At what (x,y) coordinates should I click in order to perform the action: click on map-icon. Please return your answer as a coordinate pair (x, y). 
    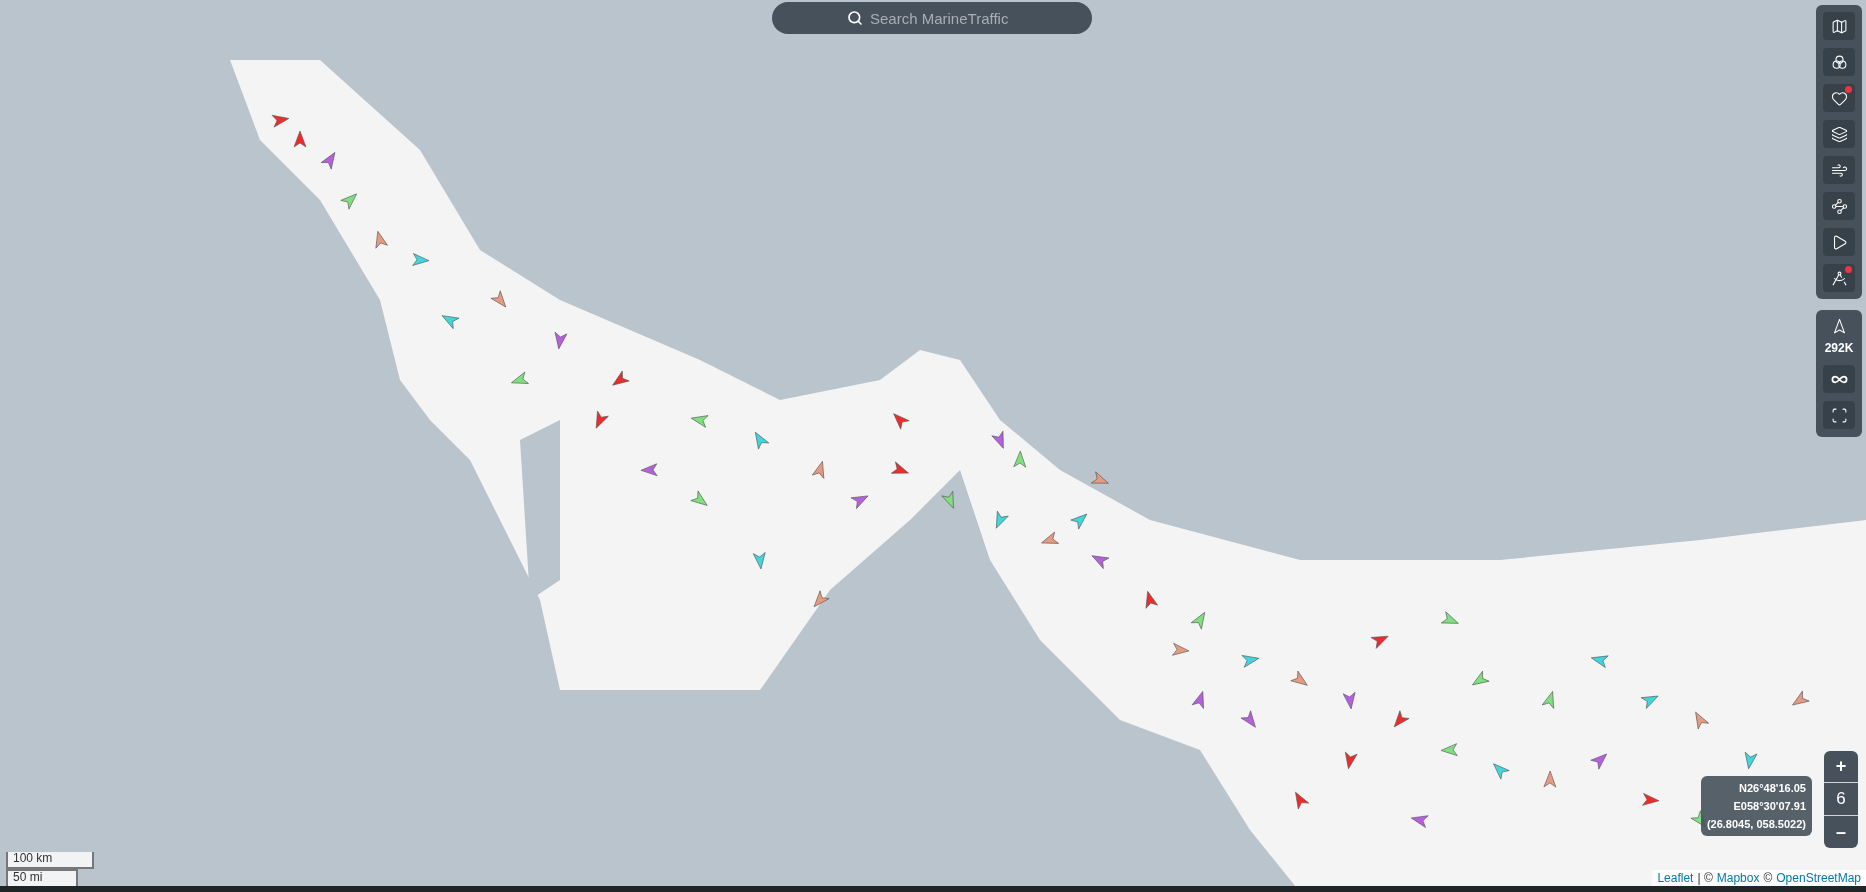
    Looking at the image, I should click on (1839, 26).